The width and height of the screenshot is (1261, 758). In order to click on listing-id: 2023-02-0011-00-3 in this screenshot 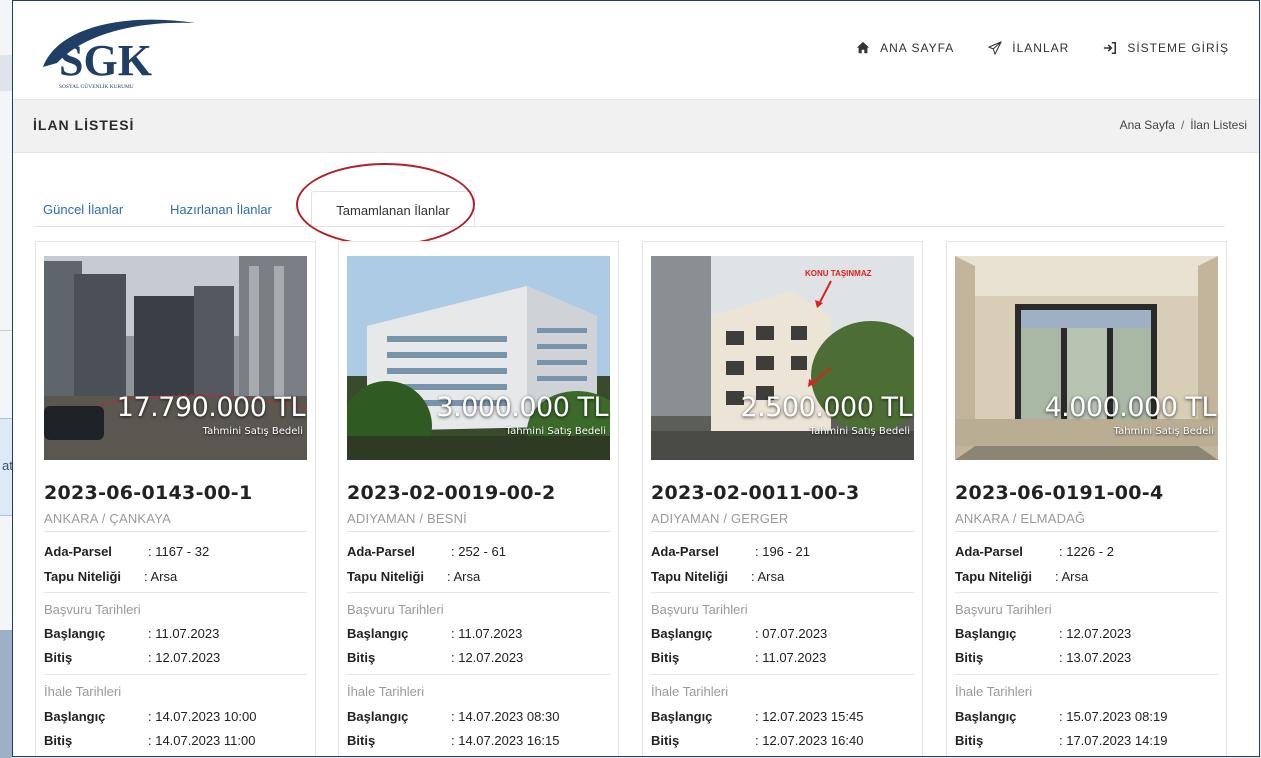, I will do `click(755, 493)`.